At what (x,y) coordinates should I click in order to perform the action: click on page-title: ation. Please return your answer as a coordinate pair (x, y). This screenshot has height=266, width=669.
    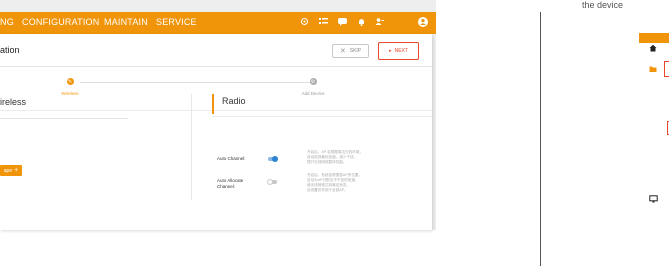
    Looking at the image, I should click on (10, 50).